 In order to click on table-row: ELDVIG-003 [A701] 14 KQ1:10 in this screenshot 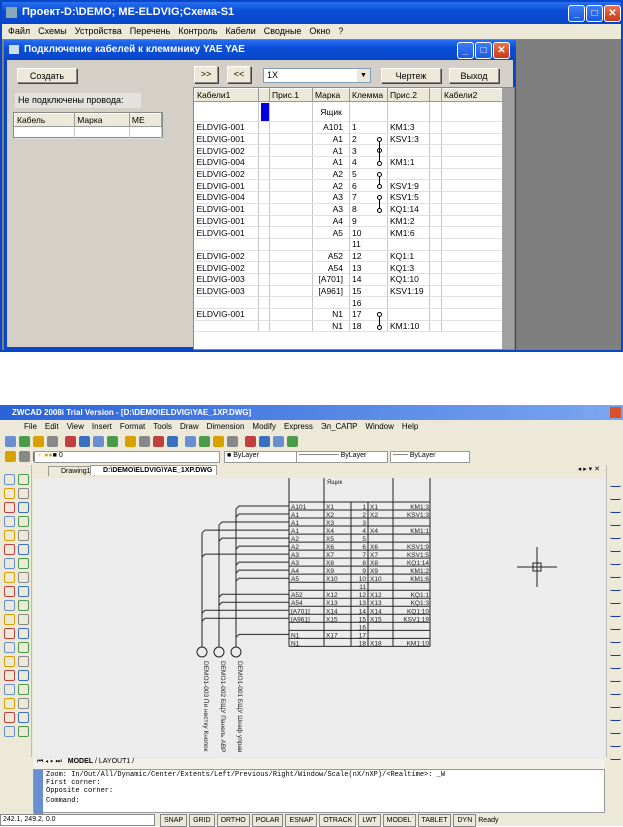, I will do `click(349, 279)`.